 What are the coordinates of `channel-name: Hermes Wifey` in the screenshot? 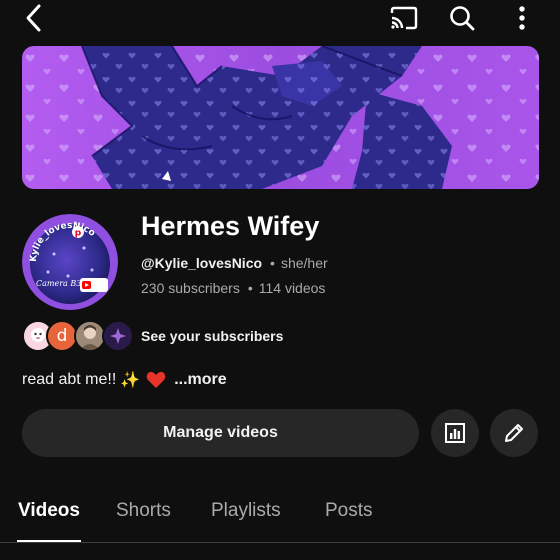 It's located at (230, 226).